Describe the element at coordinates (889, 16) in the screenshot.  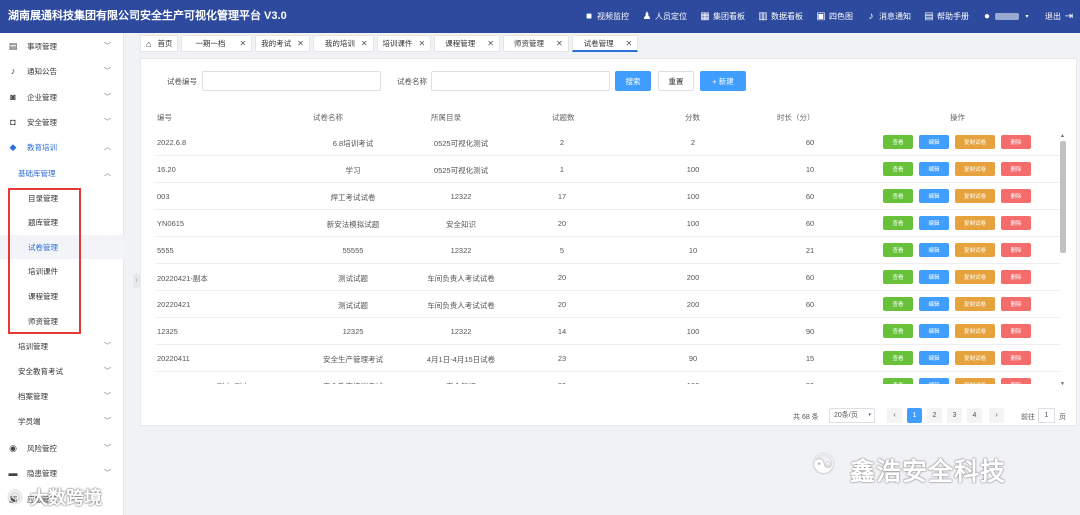
I see `nav-notifications: ♪ 消息通知` at that location.